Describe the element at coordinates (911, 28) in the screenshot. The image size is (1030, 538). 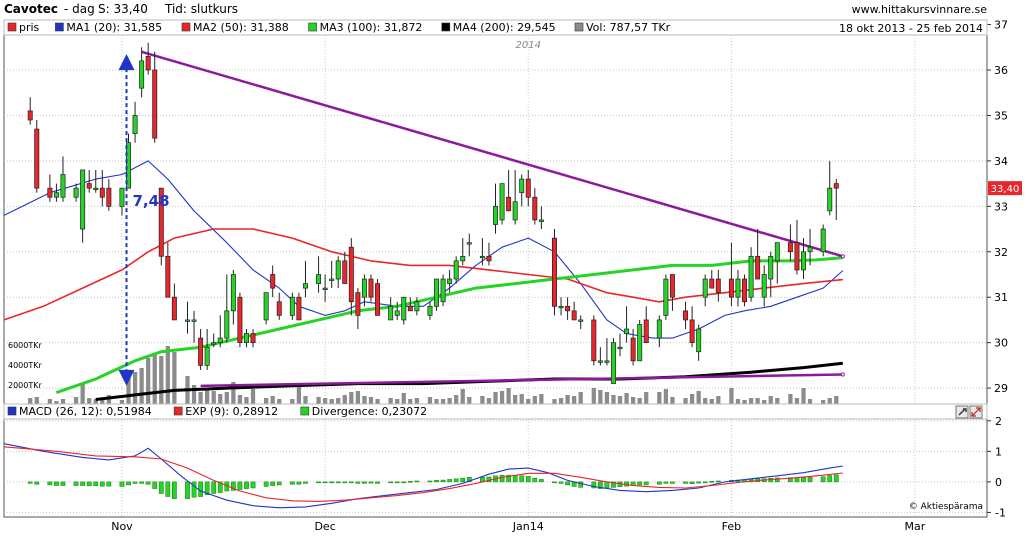
I see `date-range-label: 18 okt 2013 - 25 feb 2014` at that location.